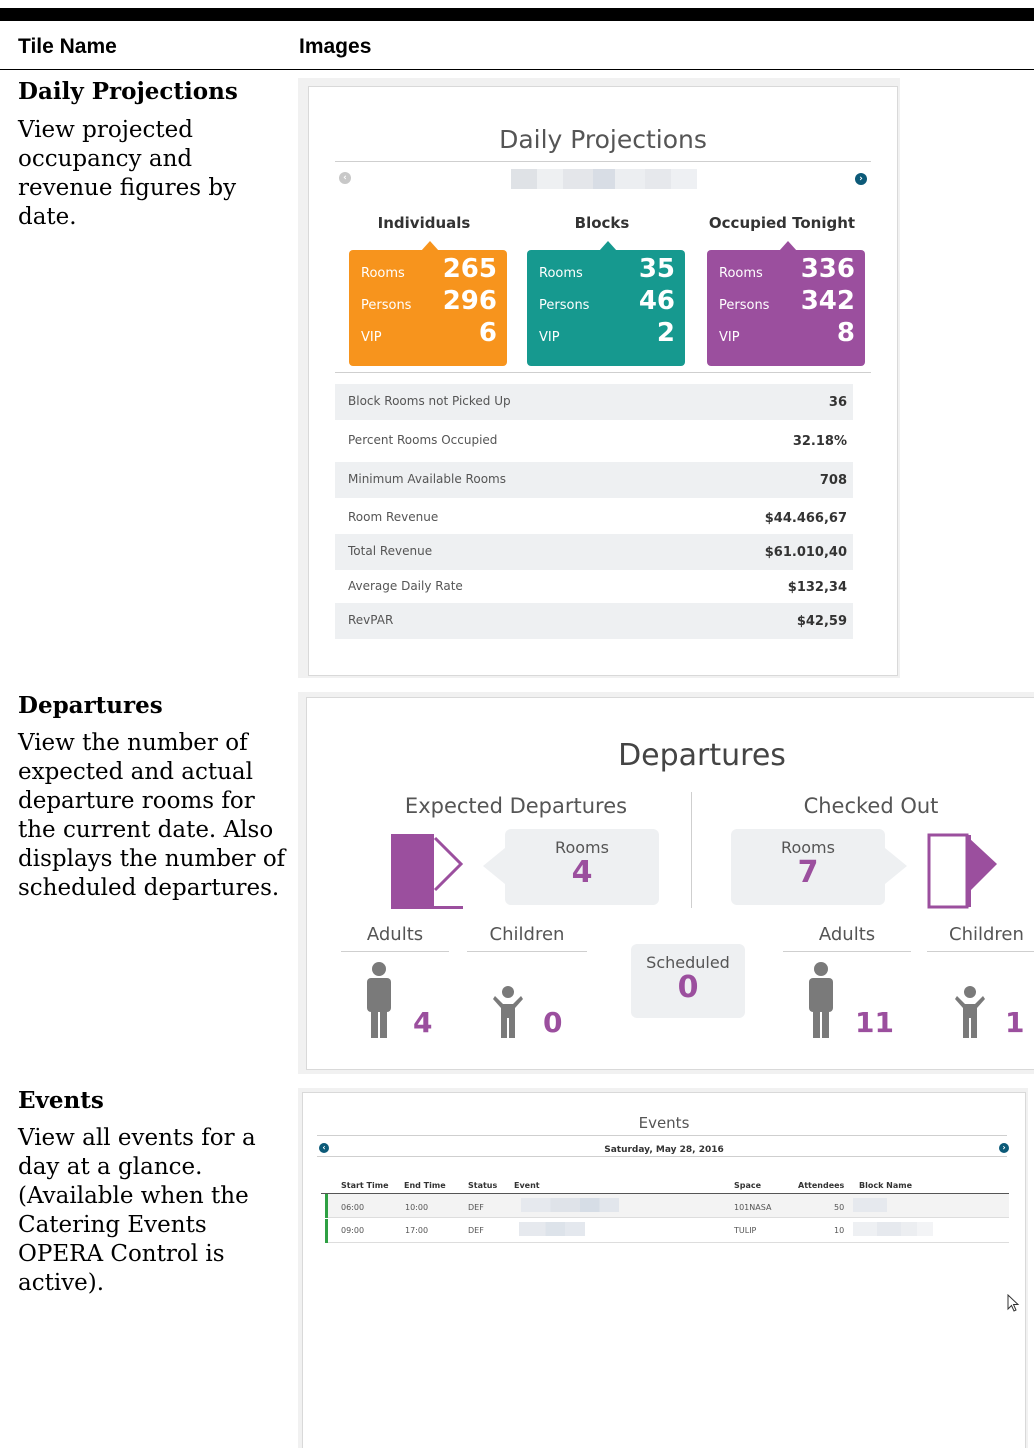 The width and height of the screenshot is (1034, 1448). I want to click on expected-rooms-bubble: Rooms 4, so click(582, 867).